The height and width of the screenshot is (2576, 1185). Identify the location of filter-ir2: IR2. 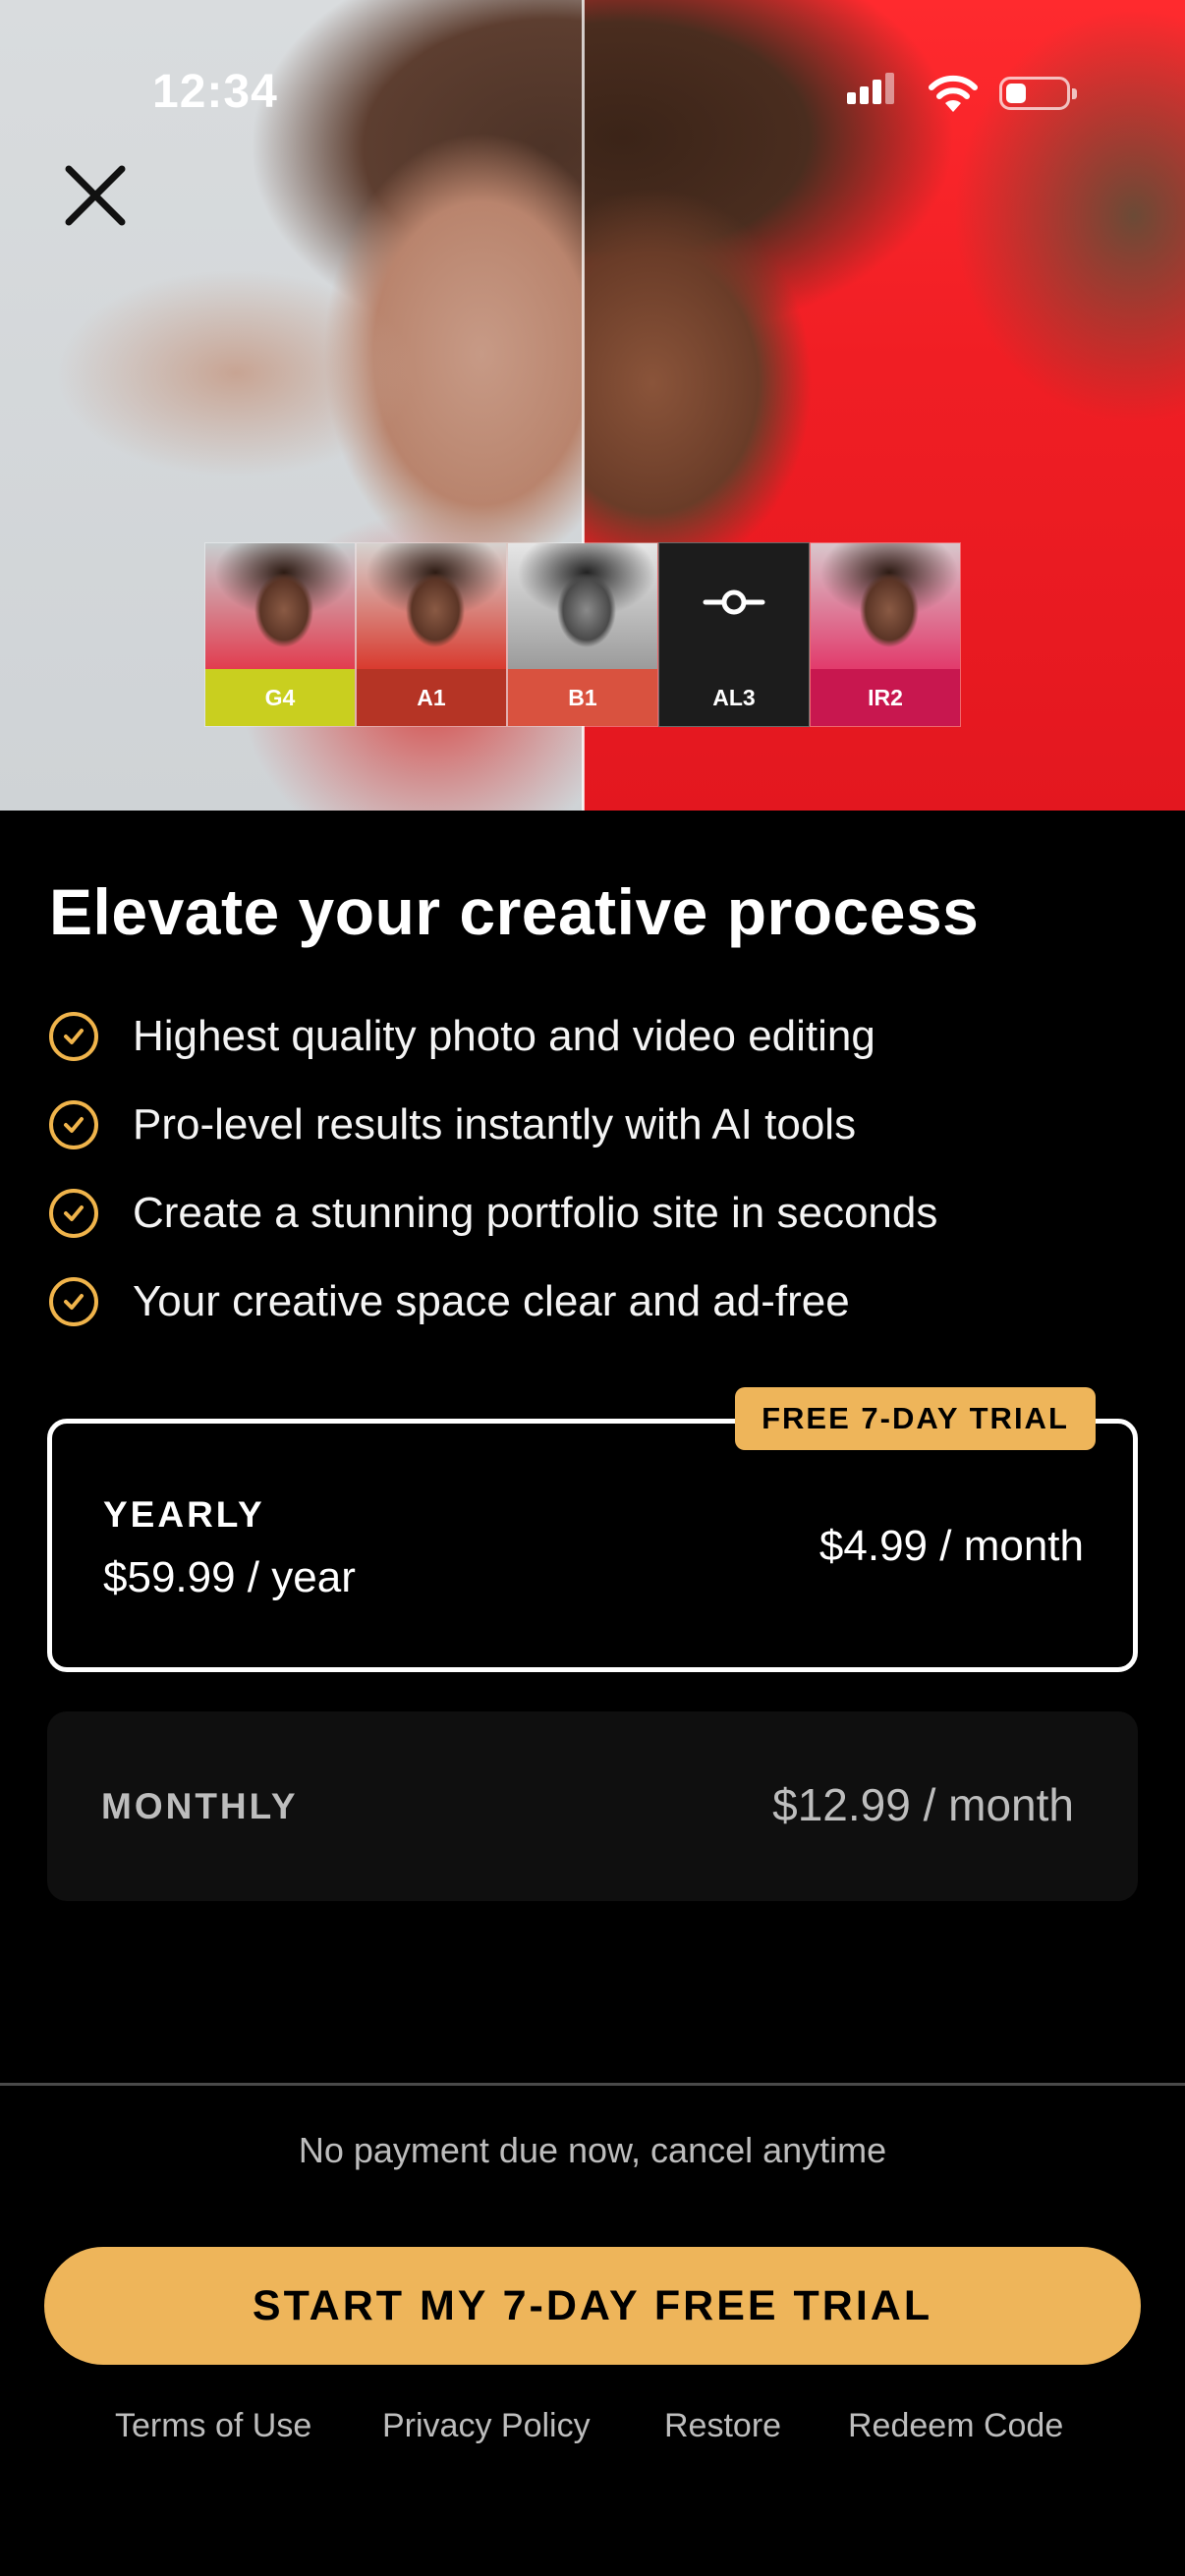
(886, 634).